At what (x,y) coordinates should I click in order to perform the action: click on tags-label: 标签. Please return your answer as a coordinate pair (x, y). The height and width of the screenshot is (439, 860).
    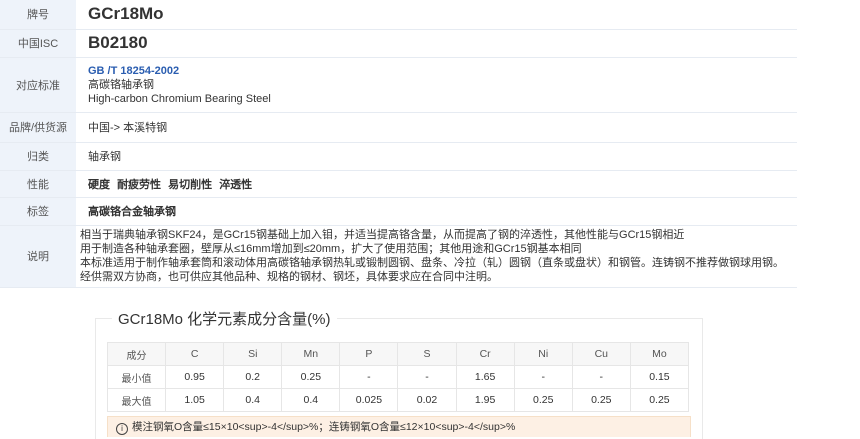
    Looking at the image, I should click on (38, 211).